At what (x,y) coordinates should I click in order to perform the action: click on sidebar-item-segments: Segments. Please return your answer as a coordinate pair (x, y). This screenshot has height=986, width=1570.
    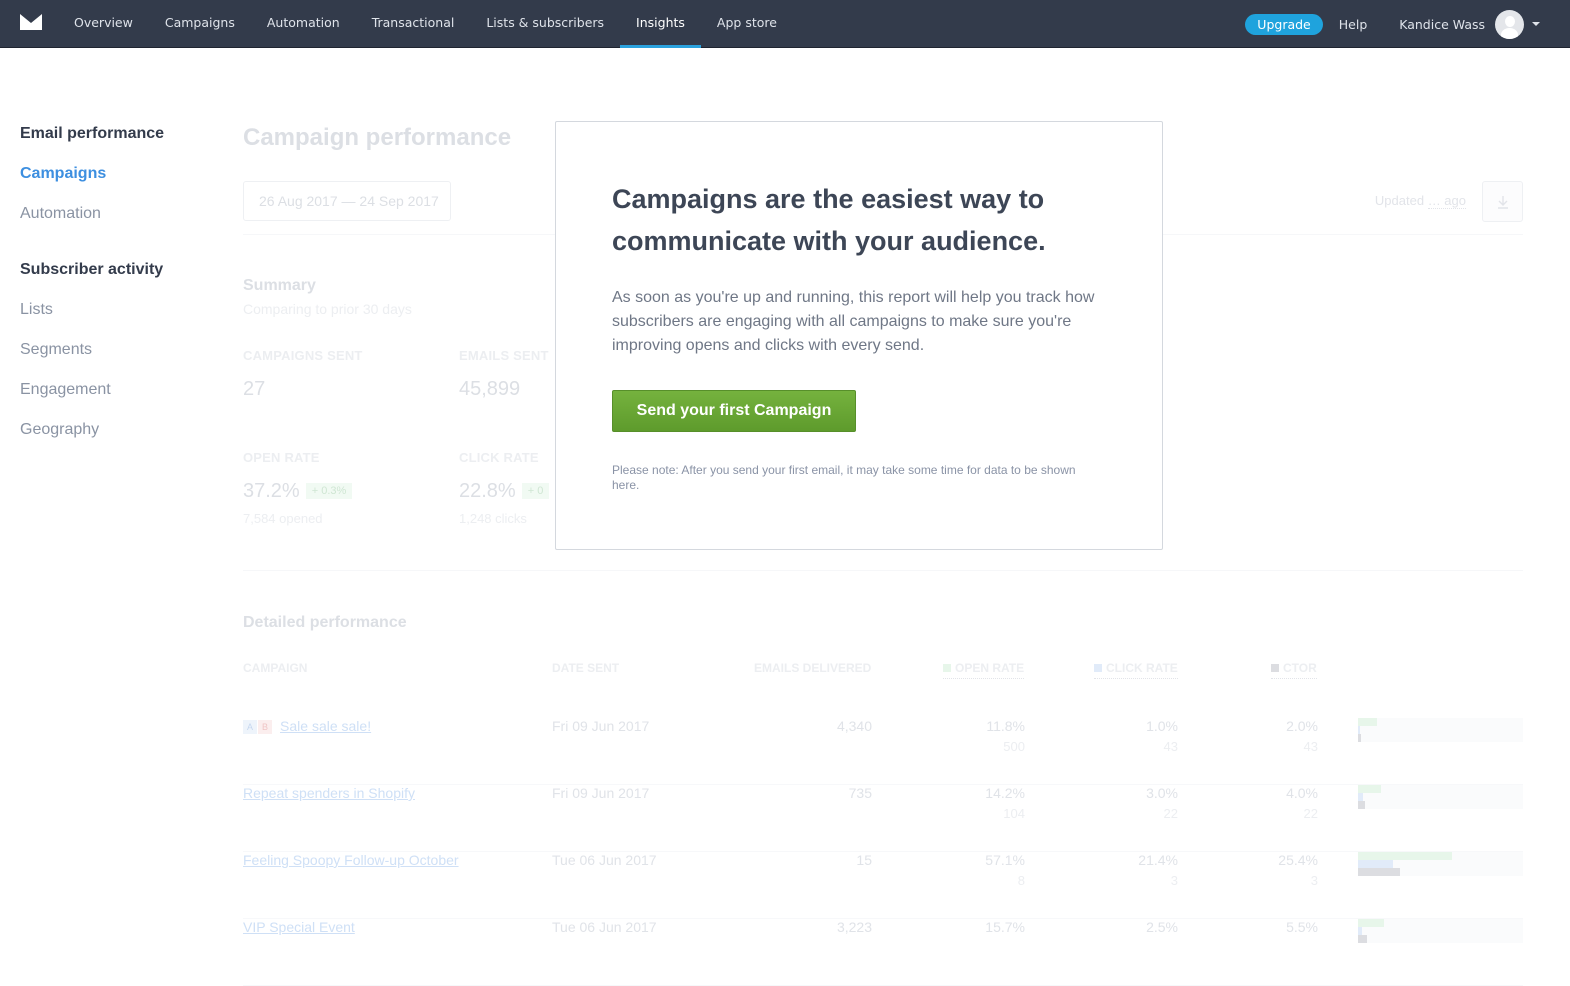
    Looking at the image, I should click on (120, 353).